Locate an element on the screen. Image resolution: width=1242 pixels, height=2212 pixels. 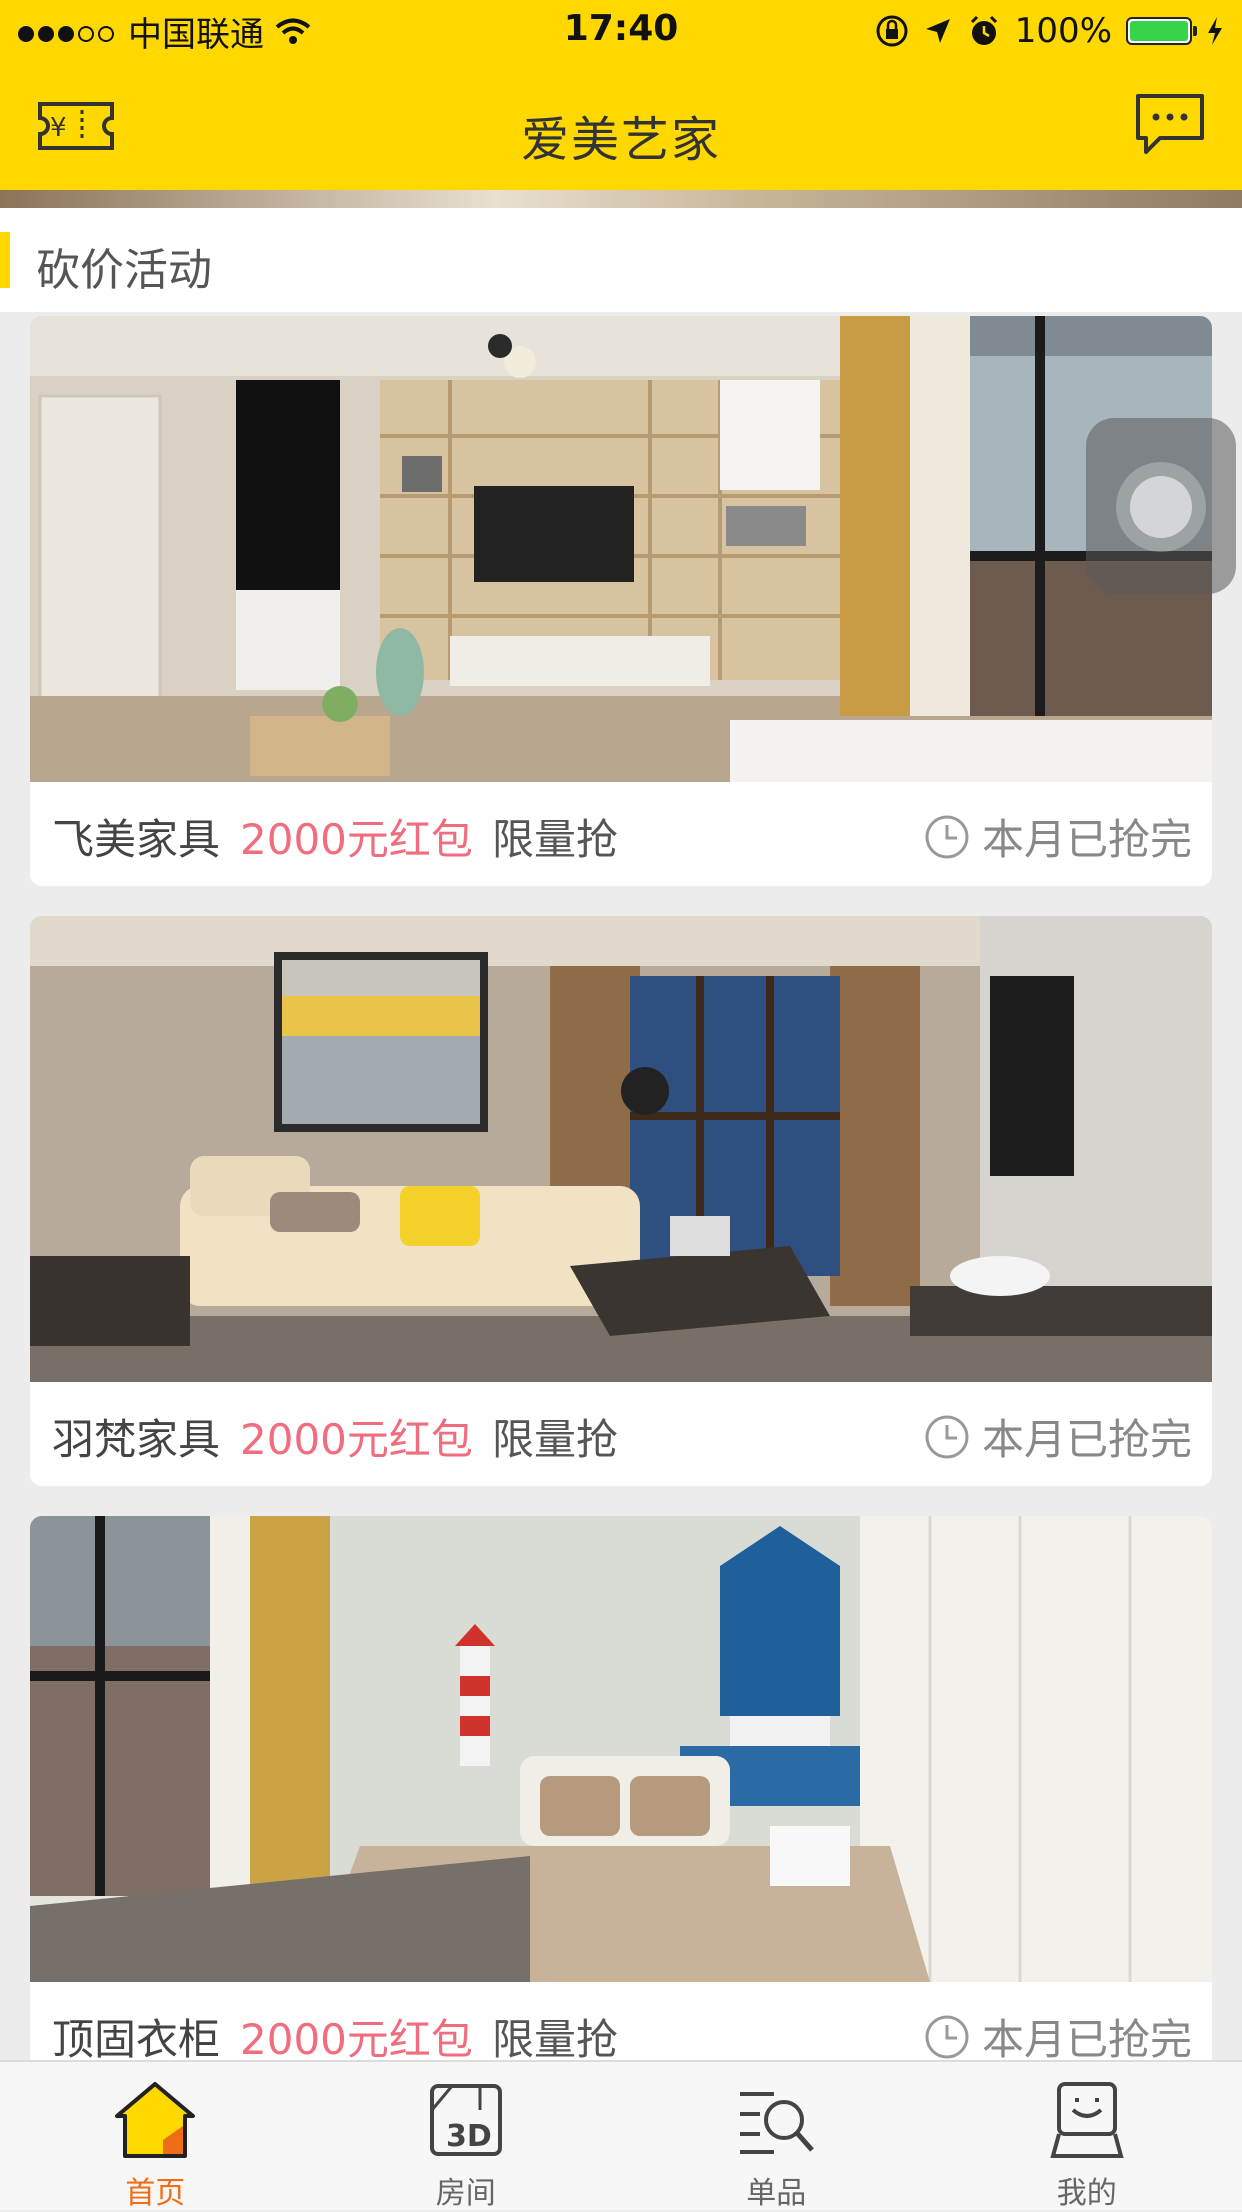
nav-bar: ¥ 爱美艺家 is located at coordinates (621, 126).